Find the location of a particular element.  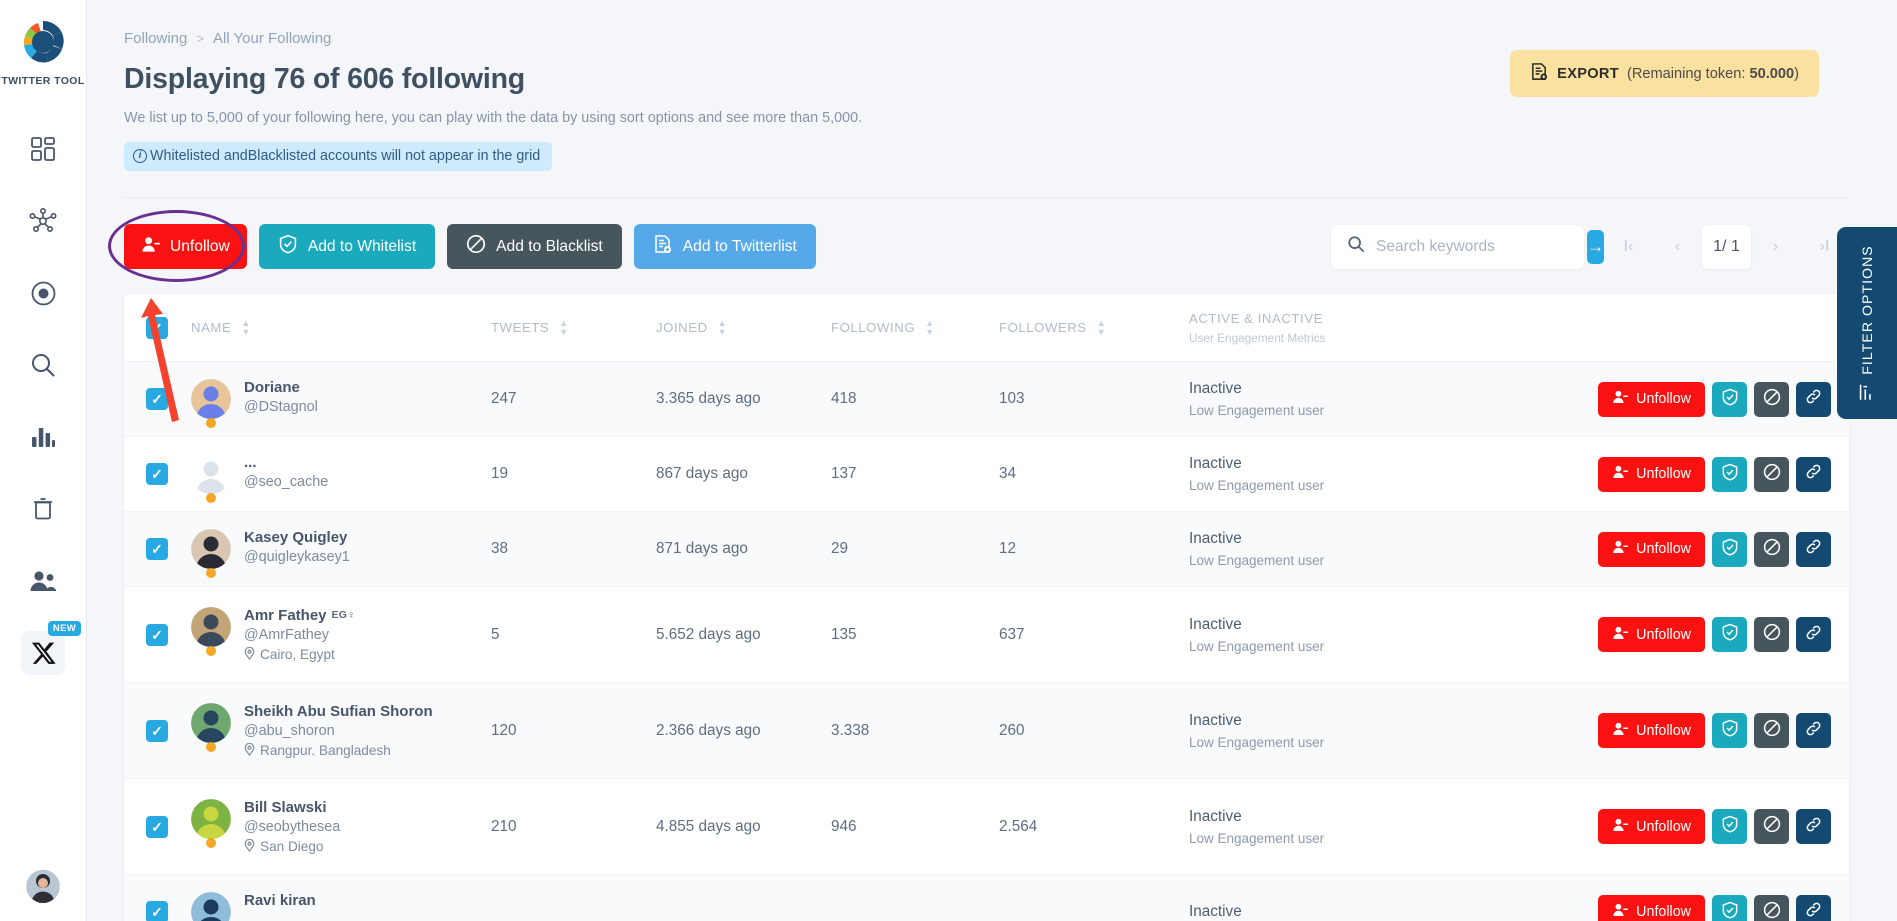

select-all-checkbox: ✓ is located at coordinates (157, 327).